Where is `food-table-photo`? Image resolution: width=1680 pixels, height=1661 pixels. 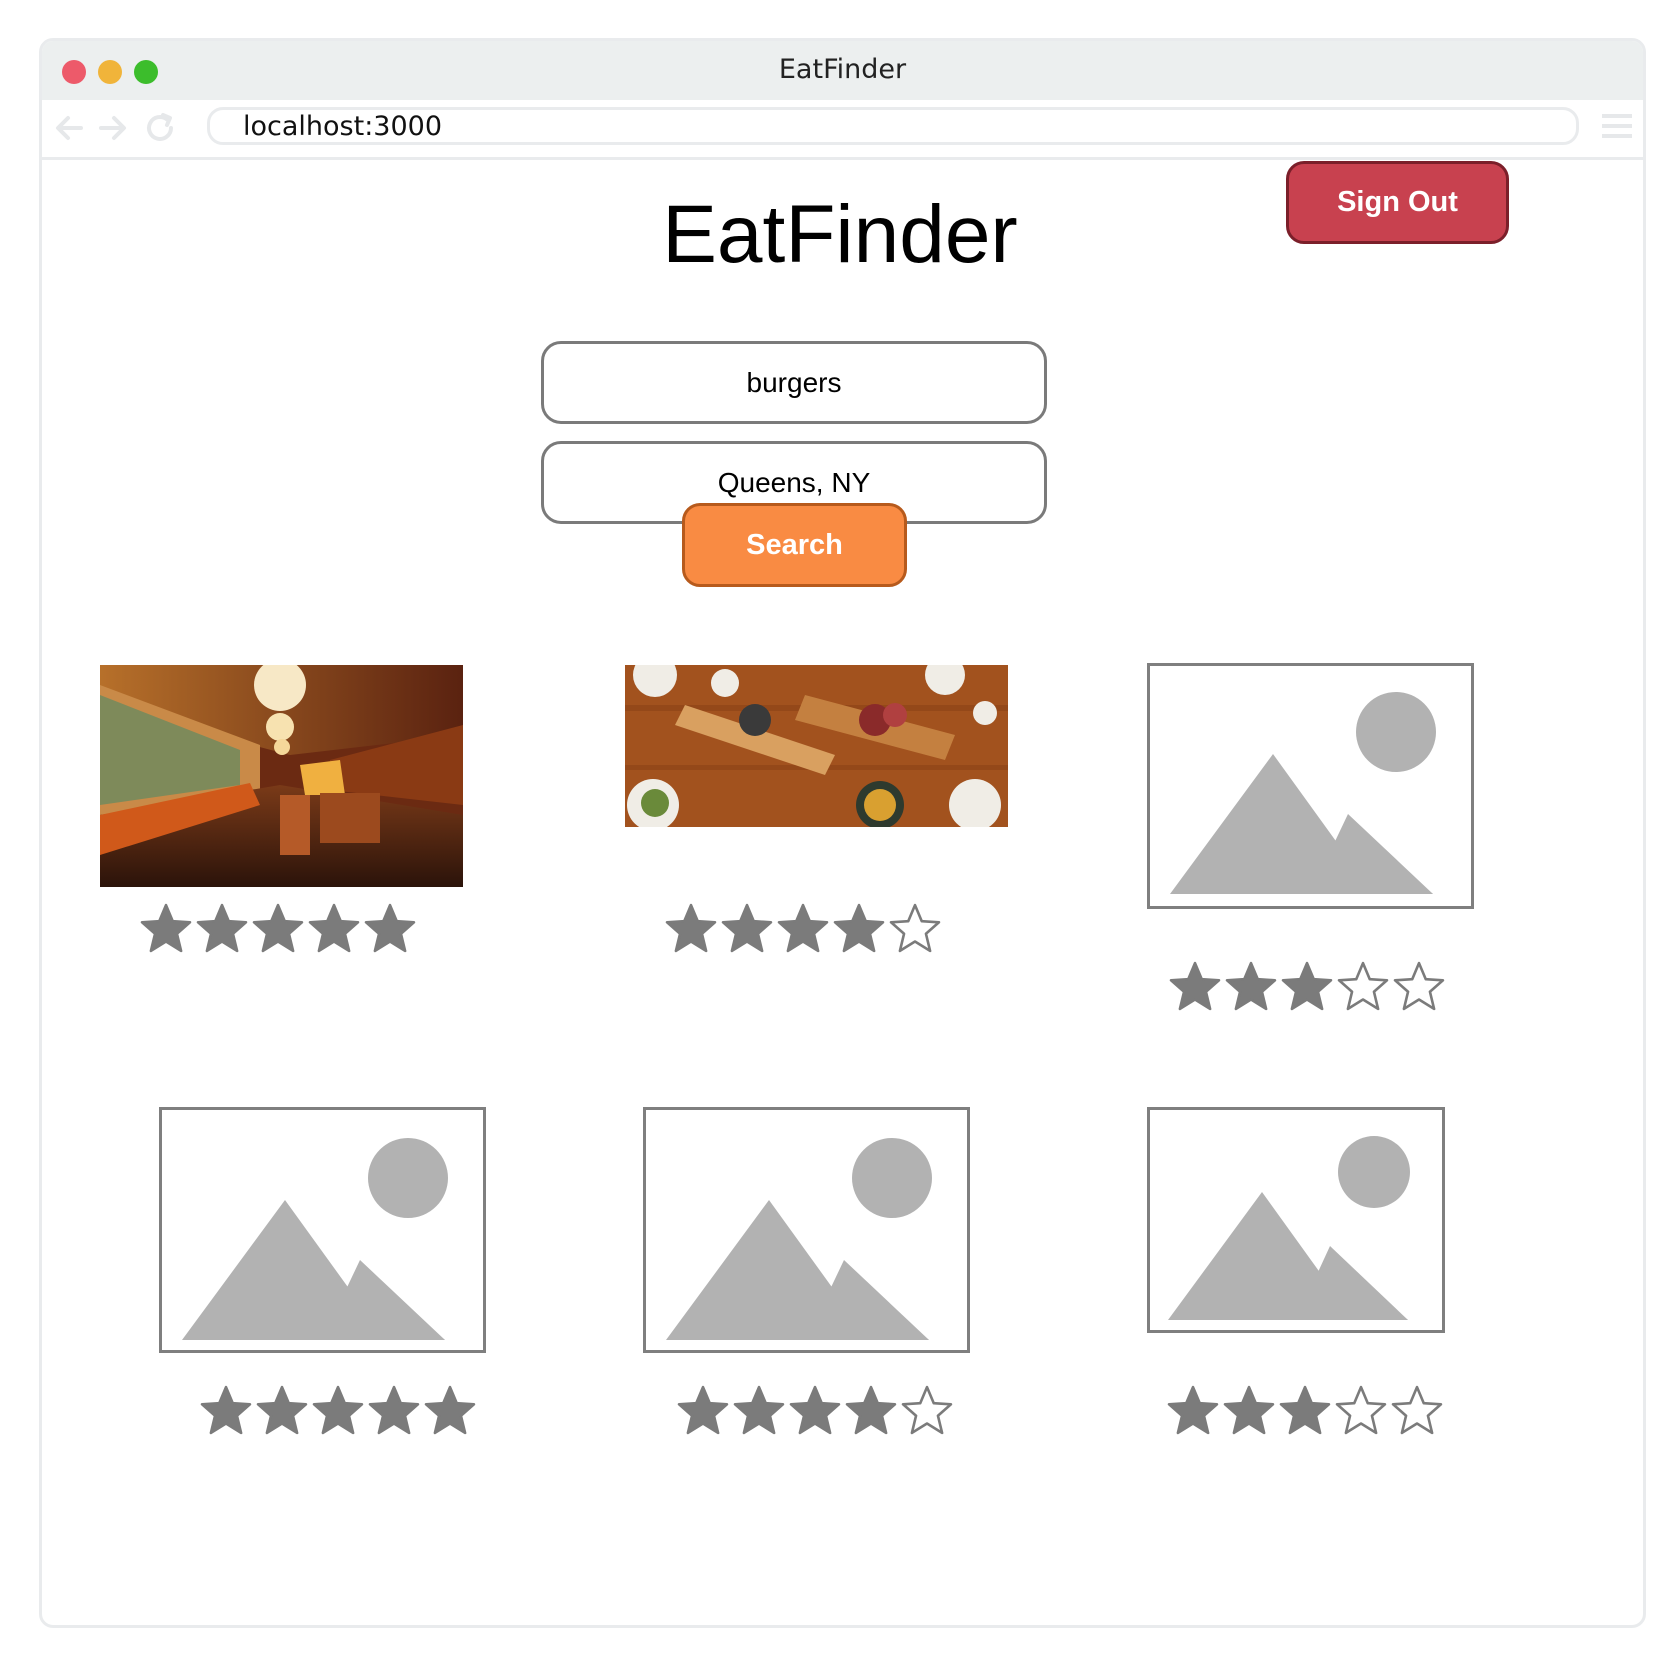 food-table-photo is located at coordinates (816, 746).